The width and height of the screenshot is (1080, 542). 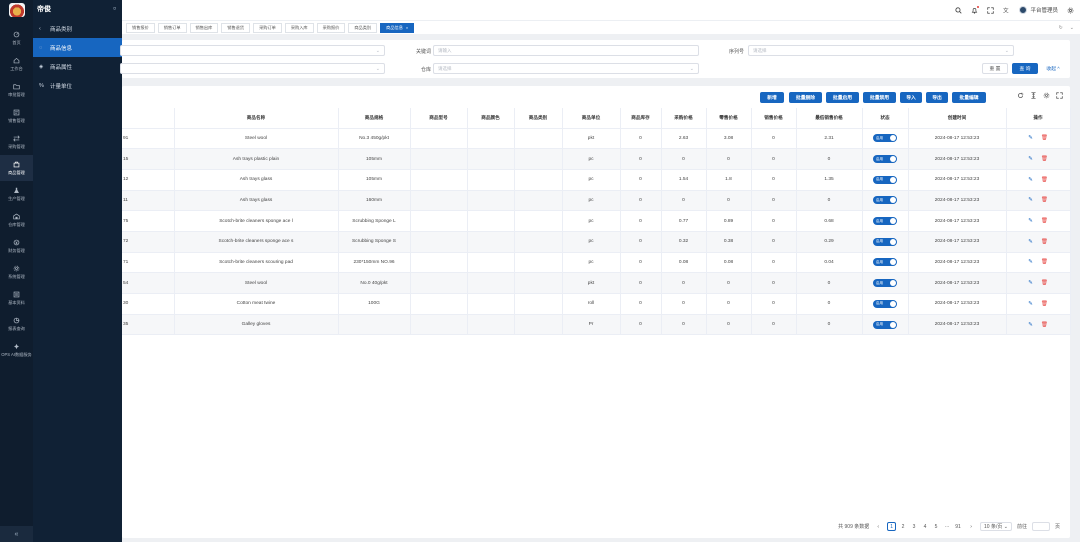 I want to click on refresh-icon, so click(x=1020, y=96).